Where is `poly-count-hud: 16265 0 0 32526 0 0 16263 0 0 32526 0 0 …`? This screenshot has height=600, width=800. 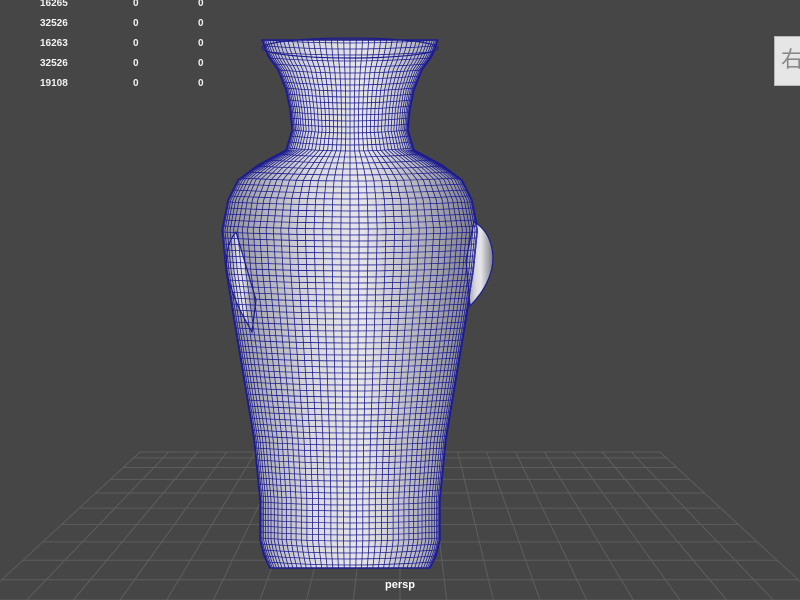
poly-count-hud: 16265 0 0 32526 0 0 16263 0 0 32526 0 0 … is located at coordinates (130, 50).